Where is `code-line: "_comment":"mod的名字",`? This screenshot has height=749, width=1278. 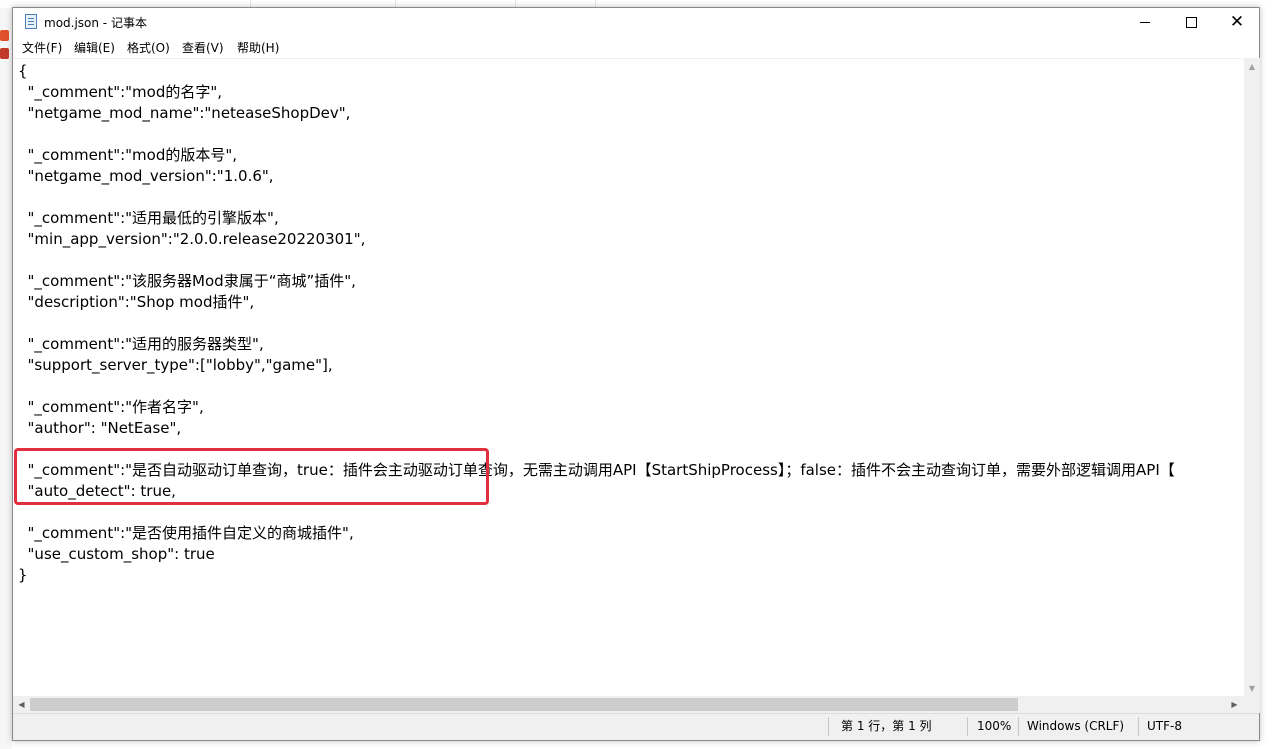 code-line: "_comment":"mod的名字", is located at coordinates (120, 92).